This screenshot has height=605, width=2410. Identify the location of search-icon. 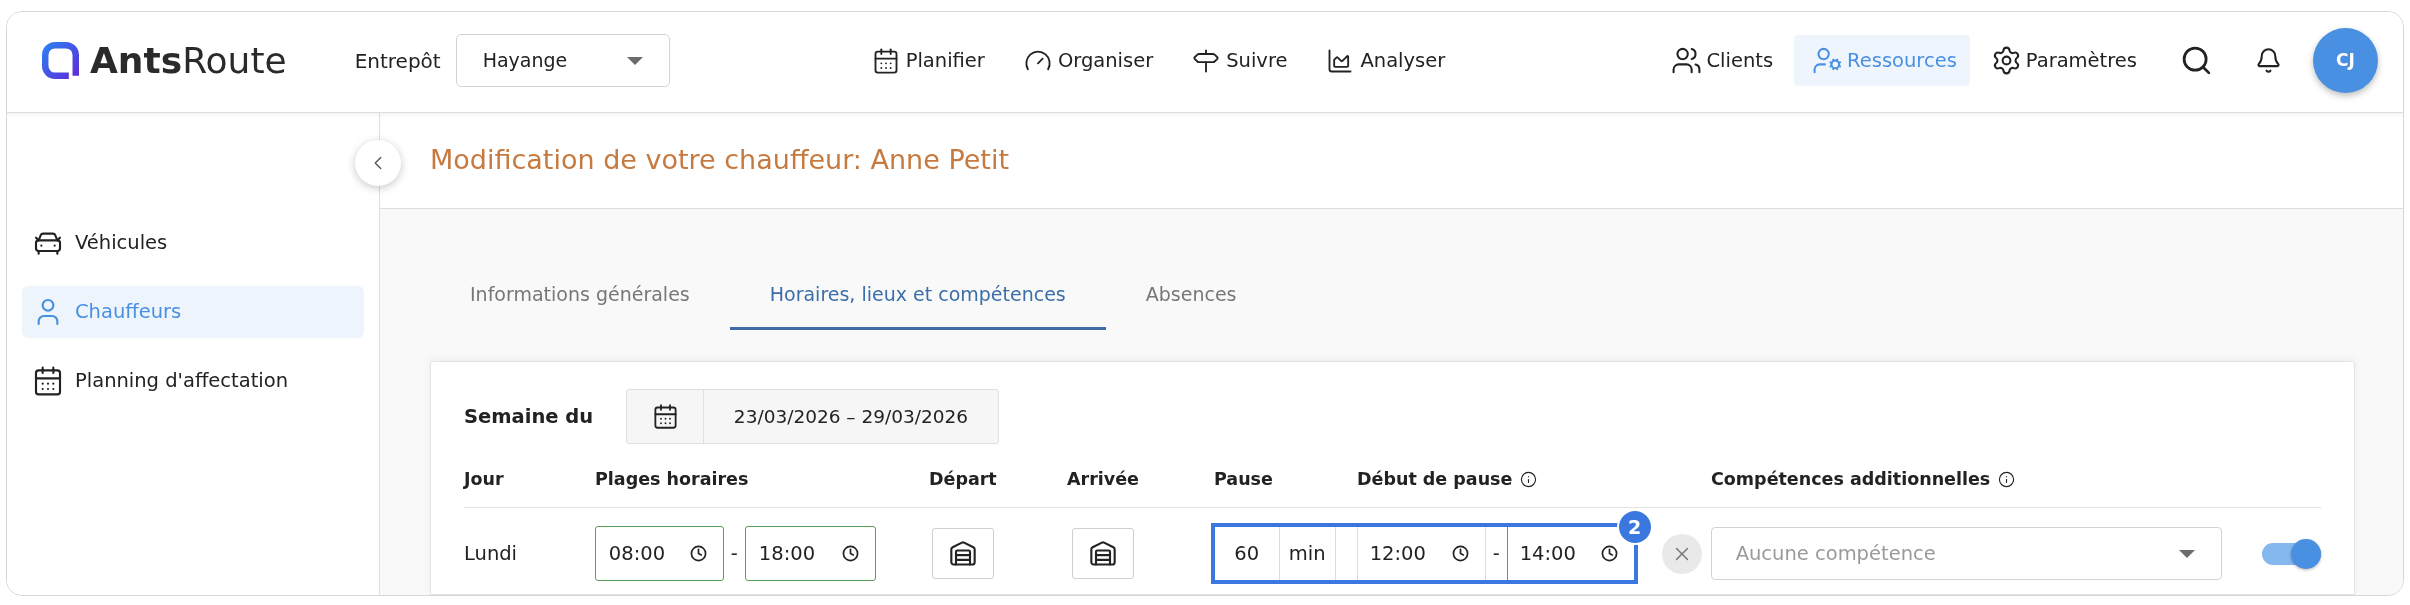
(2196, 60).